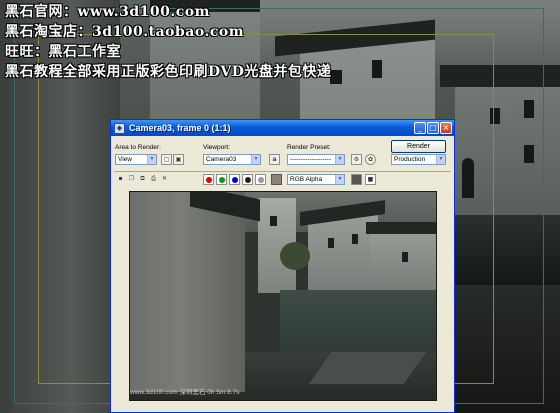 The width and height of the screenshot is (560, 413). Describe the element at coordinates (309, 147) in the screenshot. I see `render-preset-label: Render Preset:` at that location.